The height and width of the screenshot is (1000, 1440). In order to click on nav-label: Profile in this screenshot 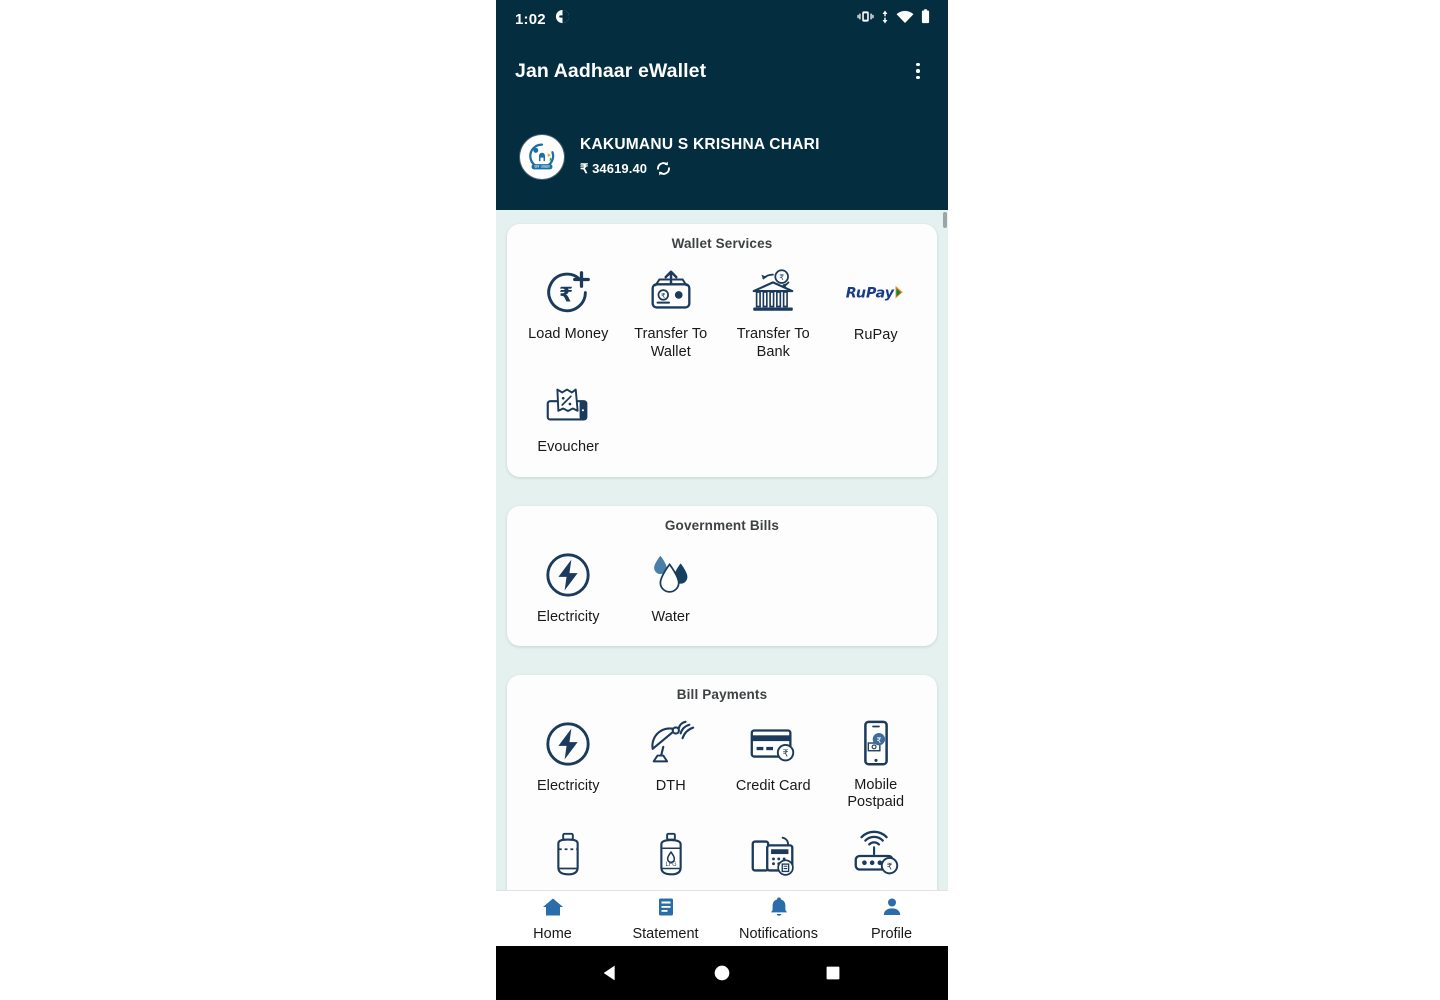, I will do `click(891, 934)`.